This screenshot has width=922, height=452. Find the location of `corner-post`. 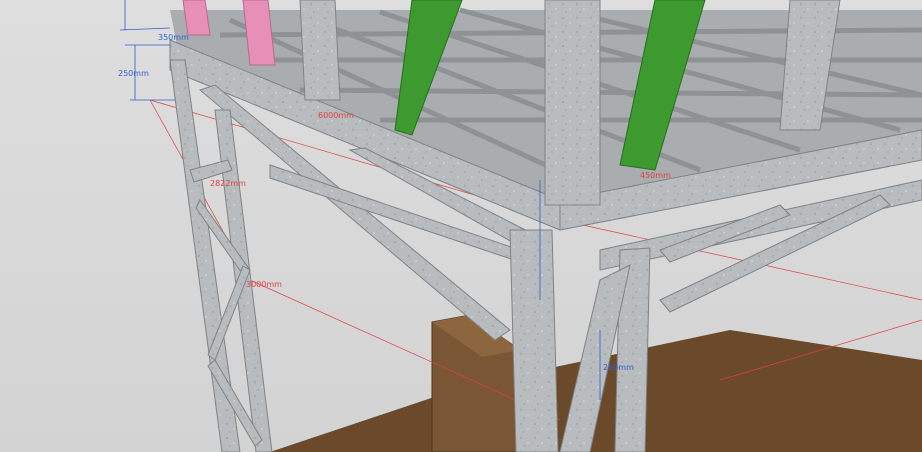

corner-post is located at coordinates (534, 340).